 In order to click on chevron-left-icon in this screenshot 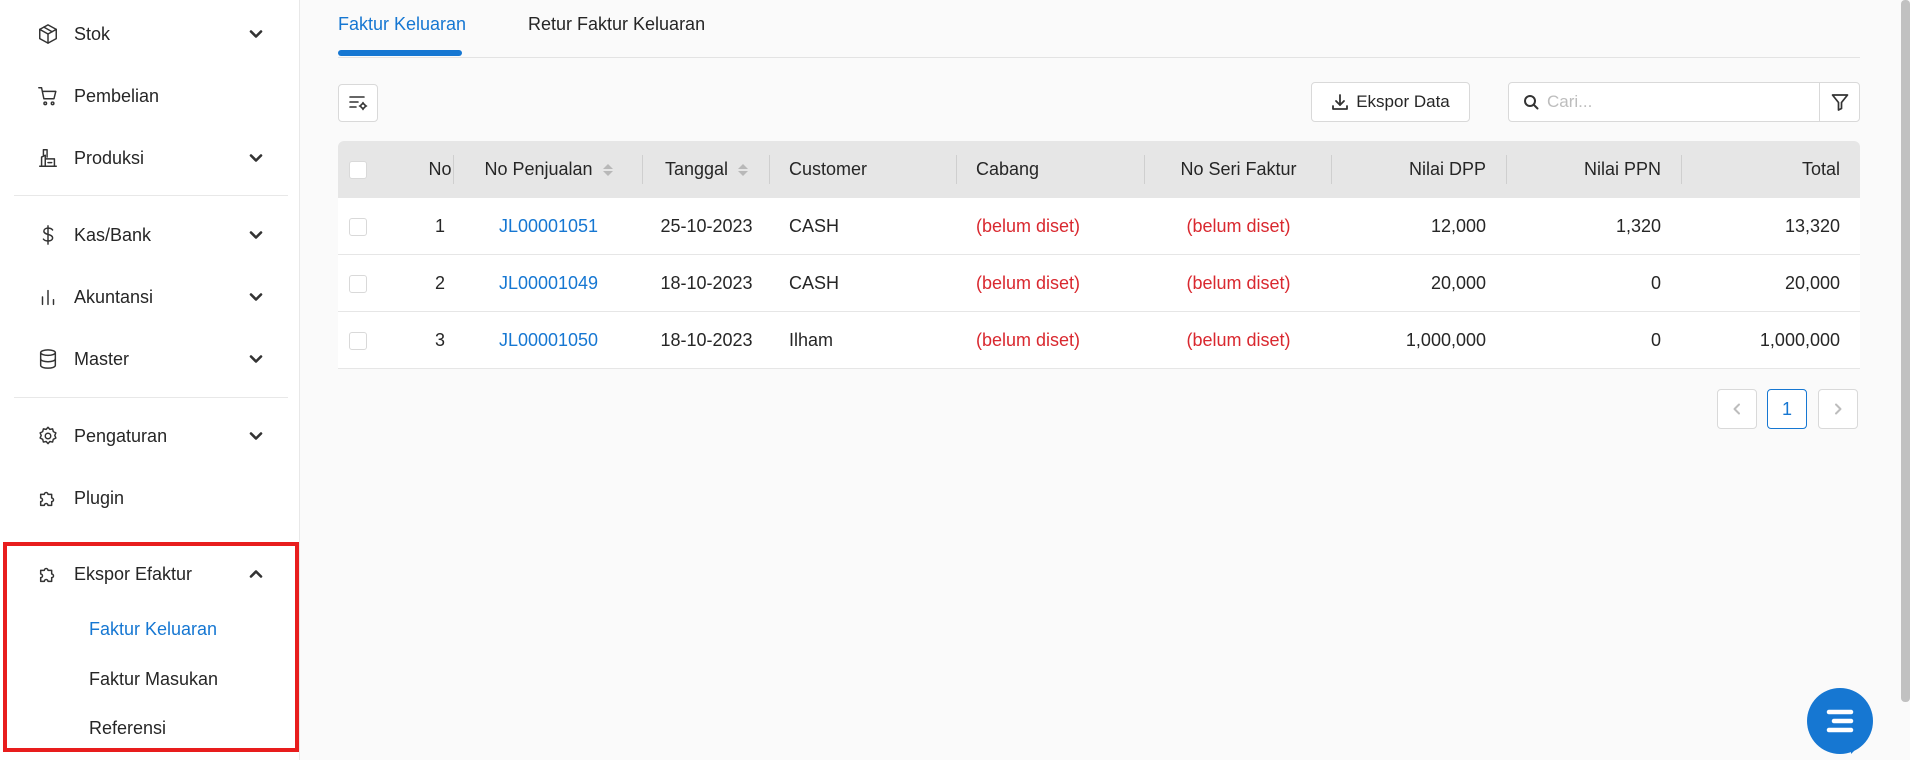, I will do `click(1736, 409)`.